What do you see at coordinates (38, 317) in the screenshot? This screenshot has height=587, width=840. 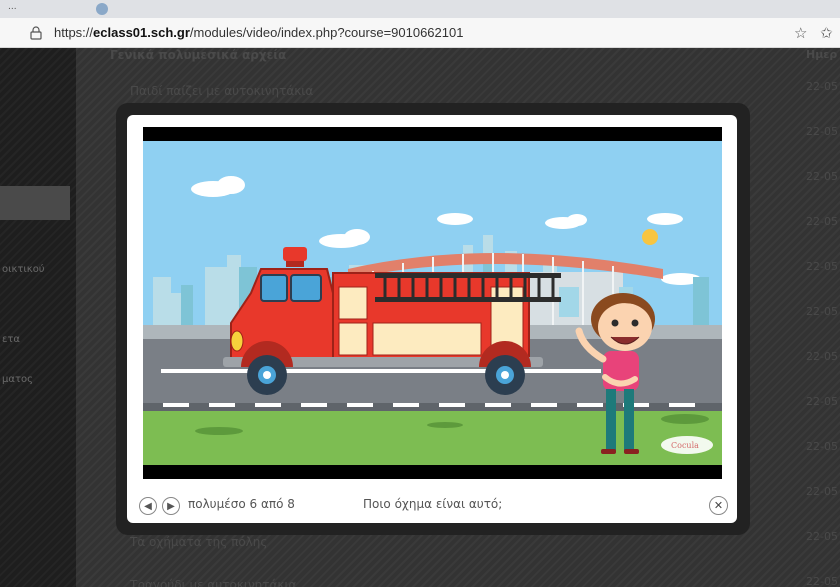 I see `sidebar: οικτικού ετα ματος` at bounding box center [38, 317].